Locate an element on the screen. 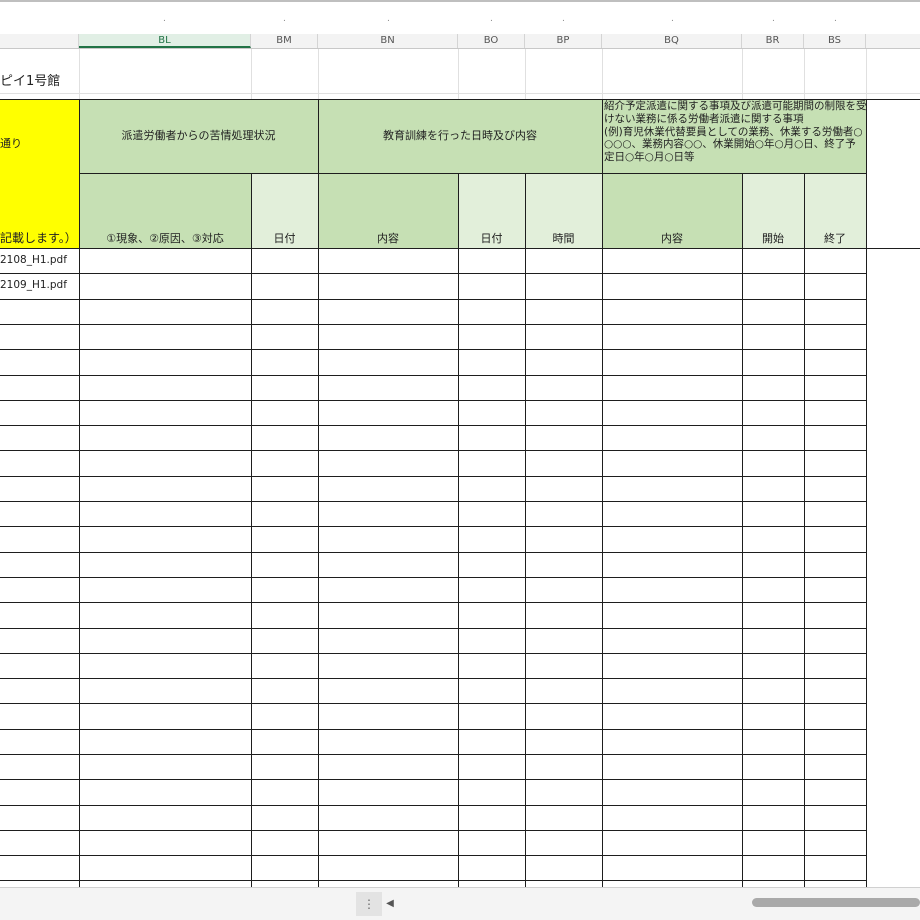 Image resolution: width=920 pixels, height=920 pixels. special-duties-header-line: 紹介予定派遣に関する事項及び派遣可能期間の制限を受 is located at coordinates (735, 106).